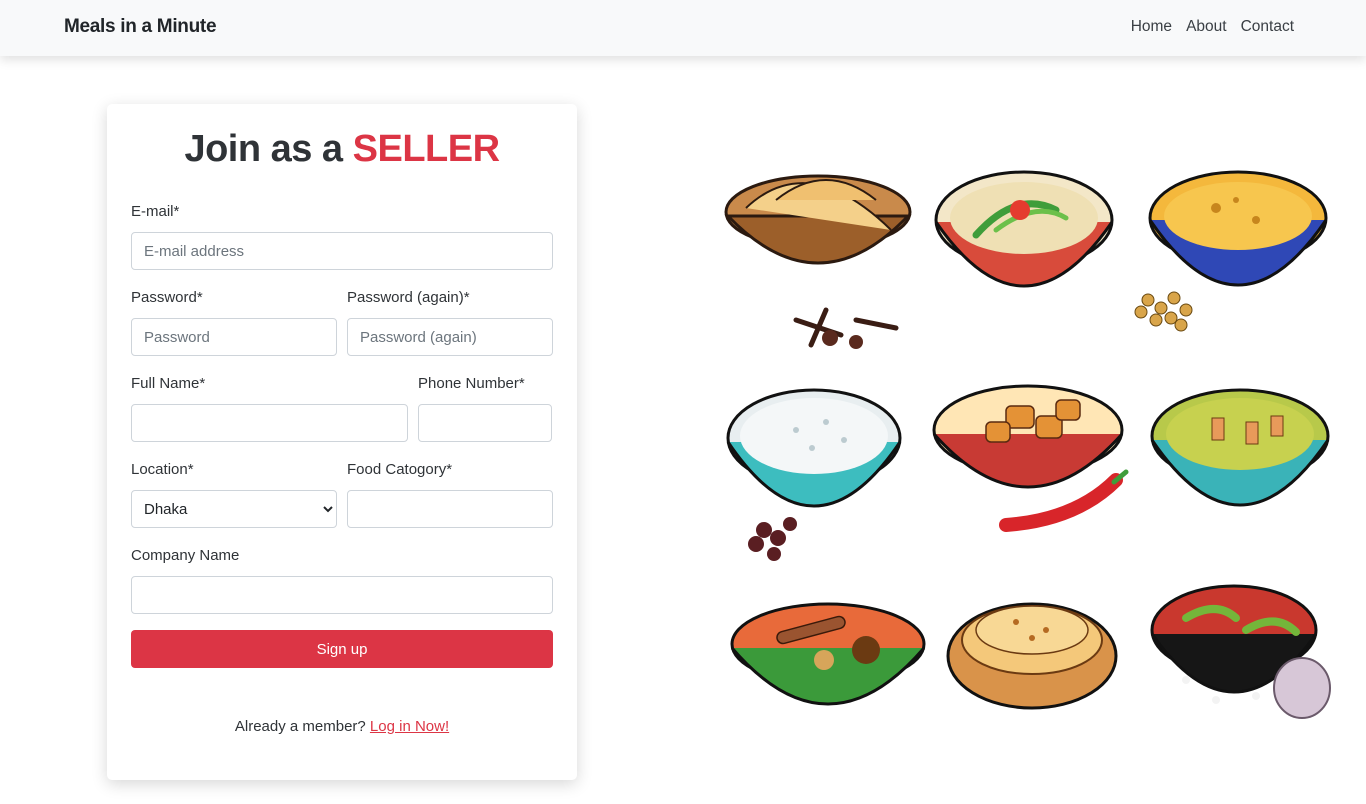  What do you see at coordinates (234, 337) in the screenshot?
I see `password-field` at bounding box center [234, 337].